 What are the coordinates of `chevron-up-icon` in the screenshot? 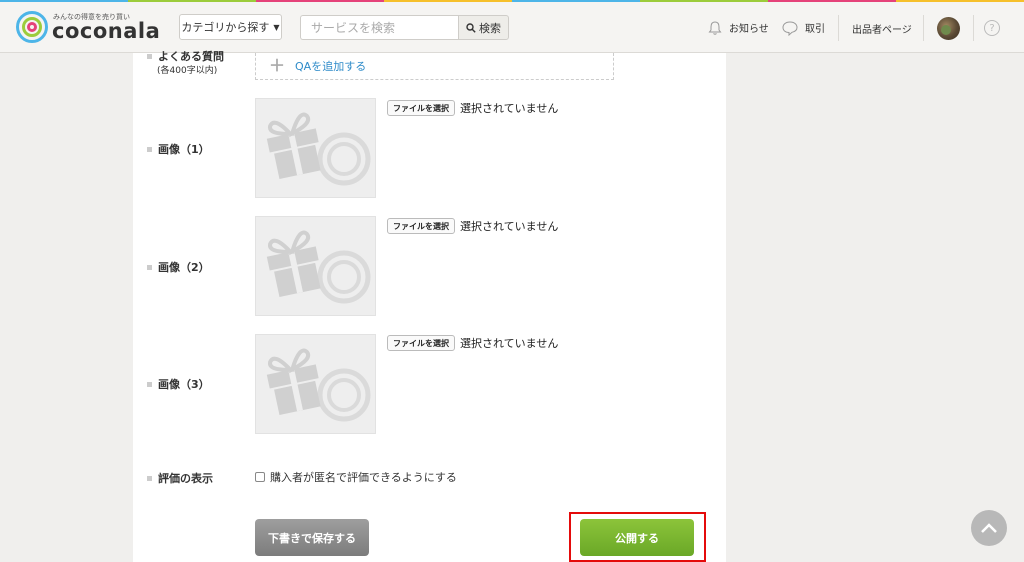 It's located at (989, 528).